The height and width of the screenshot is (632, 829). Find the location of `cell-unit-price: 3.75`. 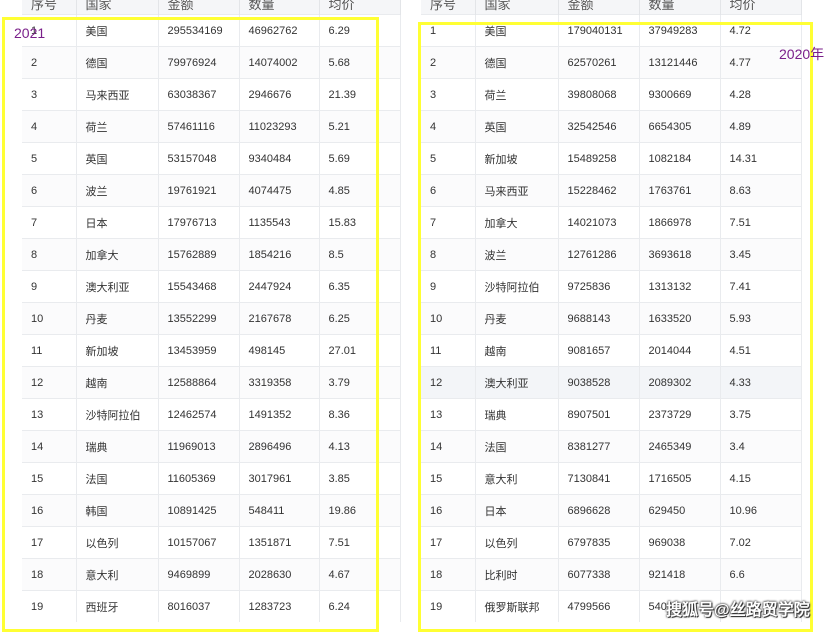

cell-unit-price: 3.75 is located at coordinates (761, 414).